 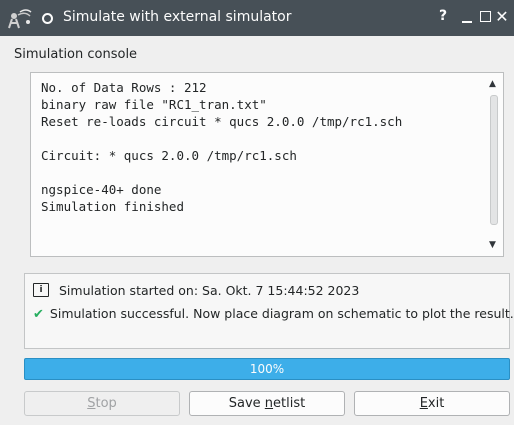 I want to click on progress-bar: 100%, so click(x=267, y=369).